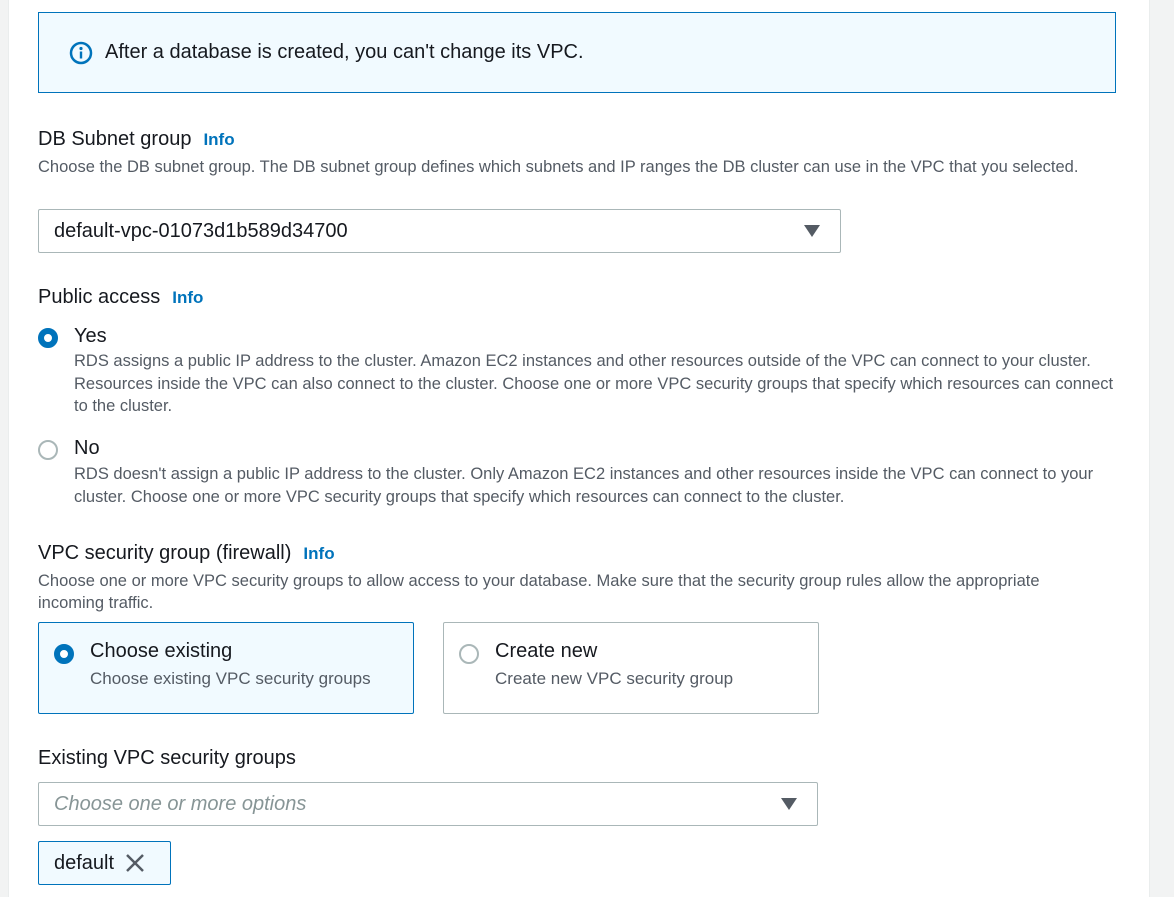 Image resolution: width=1174 pixels, height=897 pixels. I want to click on public-access-yes-title: Yes, so click(90, 336).